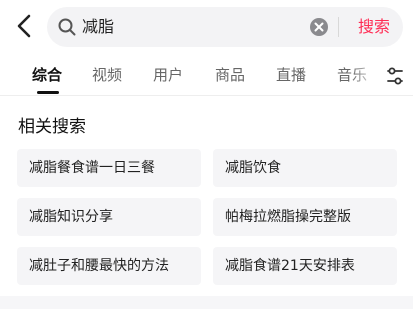  I want to click on related-search-item: 减脂食谱21天安排表, so click(305, 266).